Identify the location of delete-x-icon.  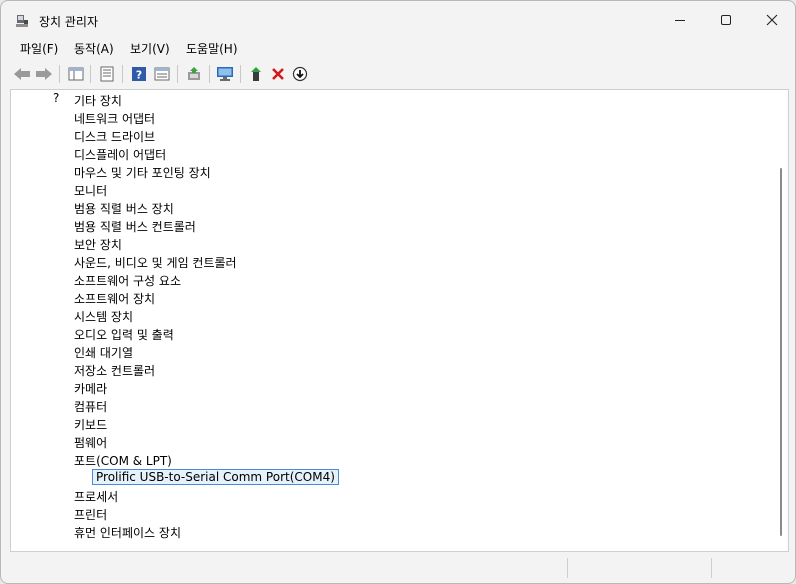
(278, 74).